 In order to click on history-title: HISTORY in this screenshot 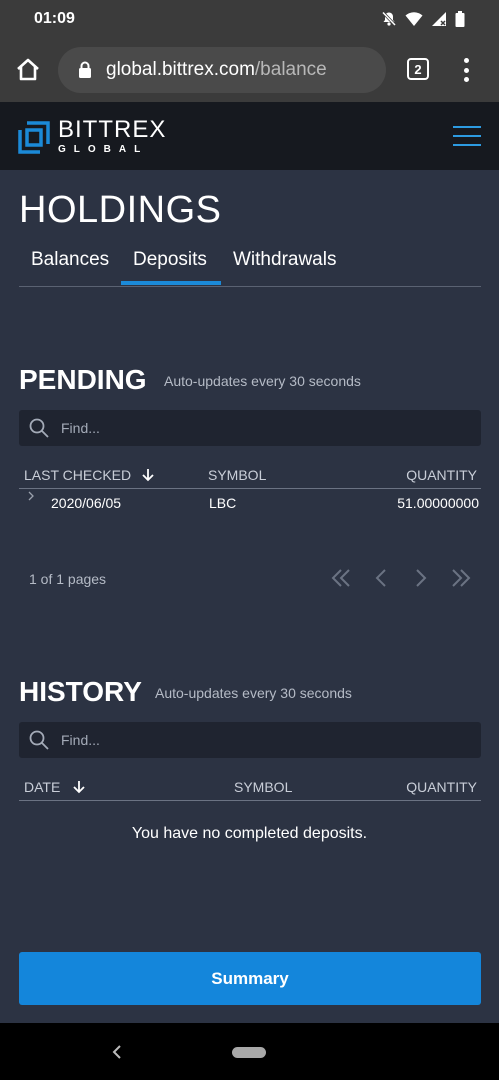, I will do `click(80, 691)`.